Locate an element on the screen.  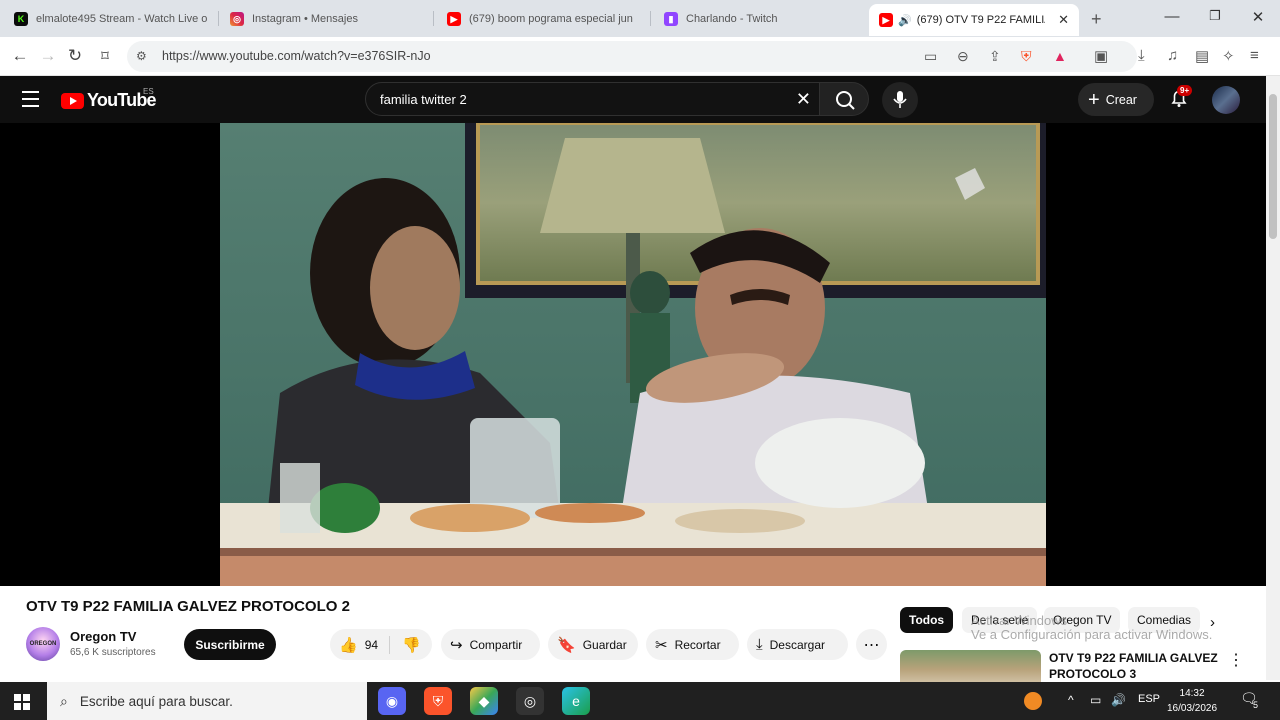
taskbar-search-placeholder: Escribe aquí para buscar. is located at coordinates (156, 701).